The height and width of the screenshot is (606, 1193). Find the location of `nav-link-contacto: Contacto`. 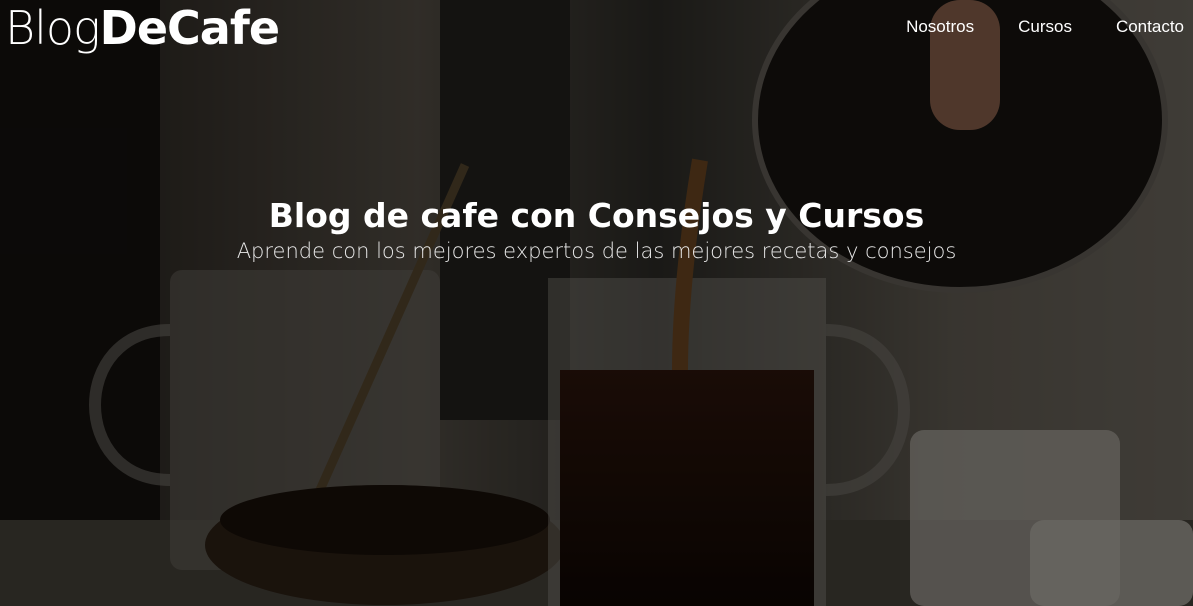

nav-link-contacto: Contacto is located at coordinates (1150, 27).